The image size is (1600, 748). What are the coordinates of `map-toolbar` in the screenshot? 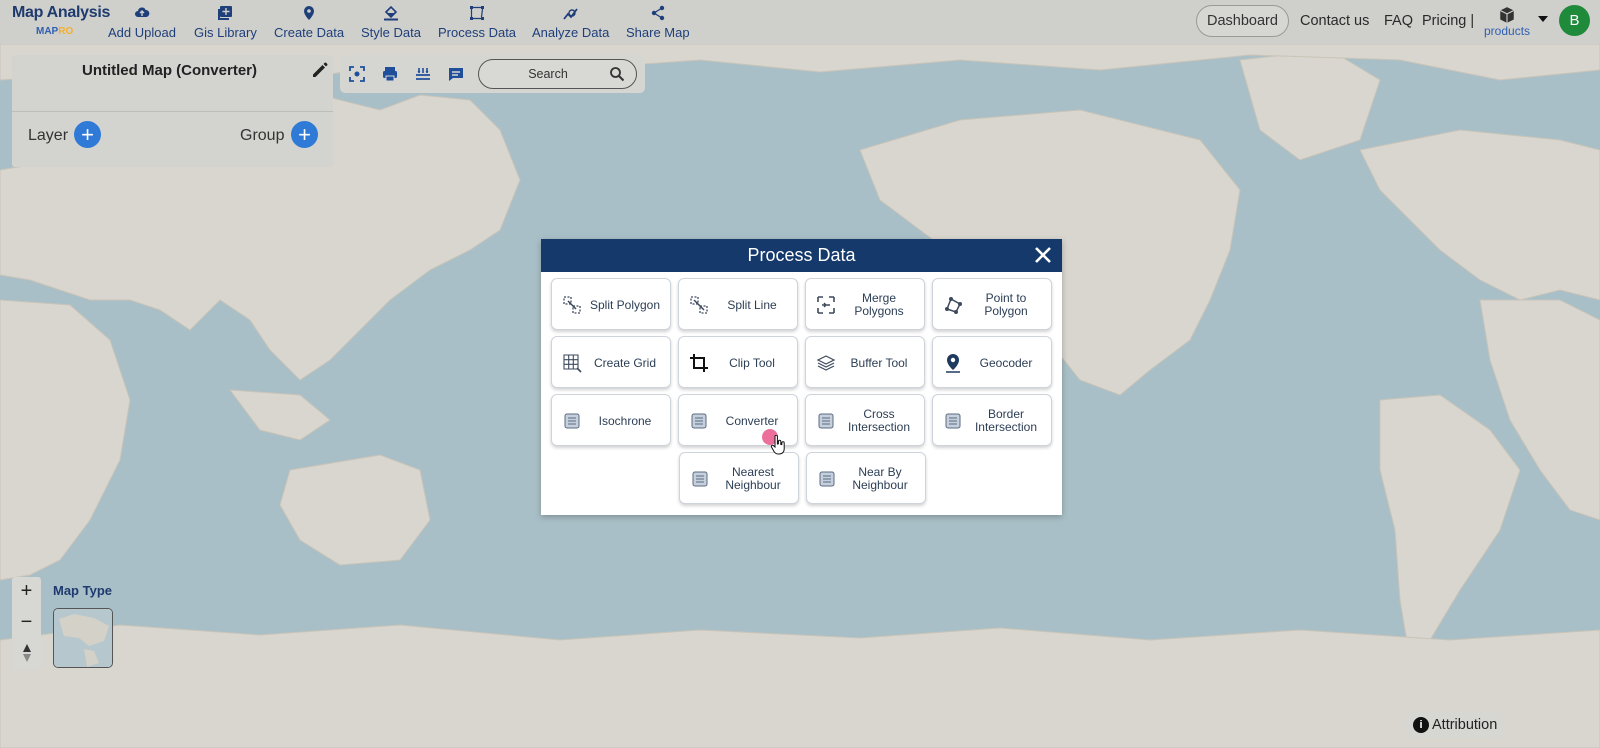 It's located at (492, 74).